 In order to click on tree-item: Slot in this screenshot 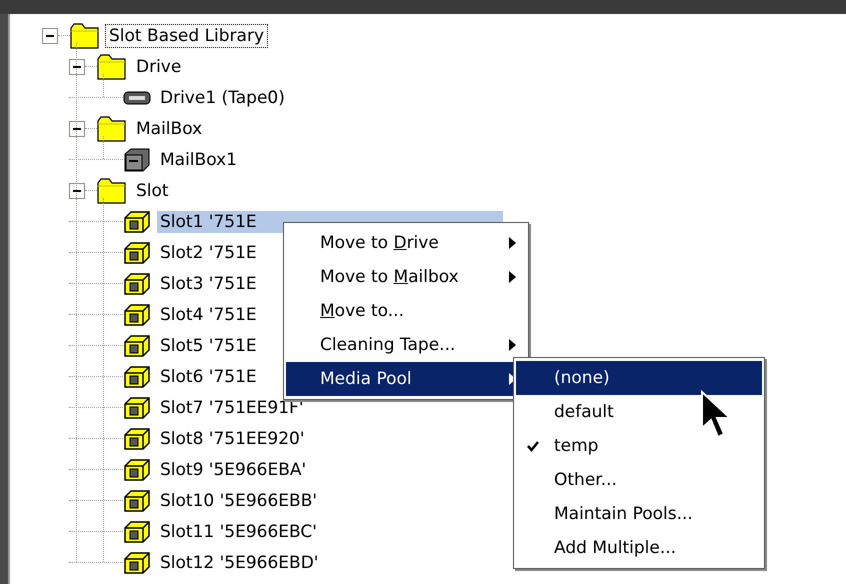, I will do `click(152, 191)`.